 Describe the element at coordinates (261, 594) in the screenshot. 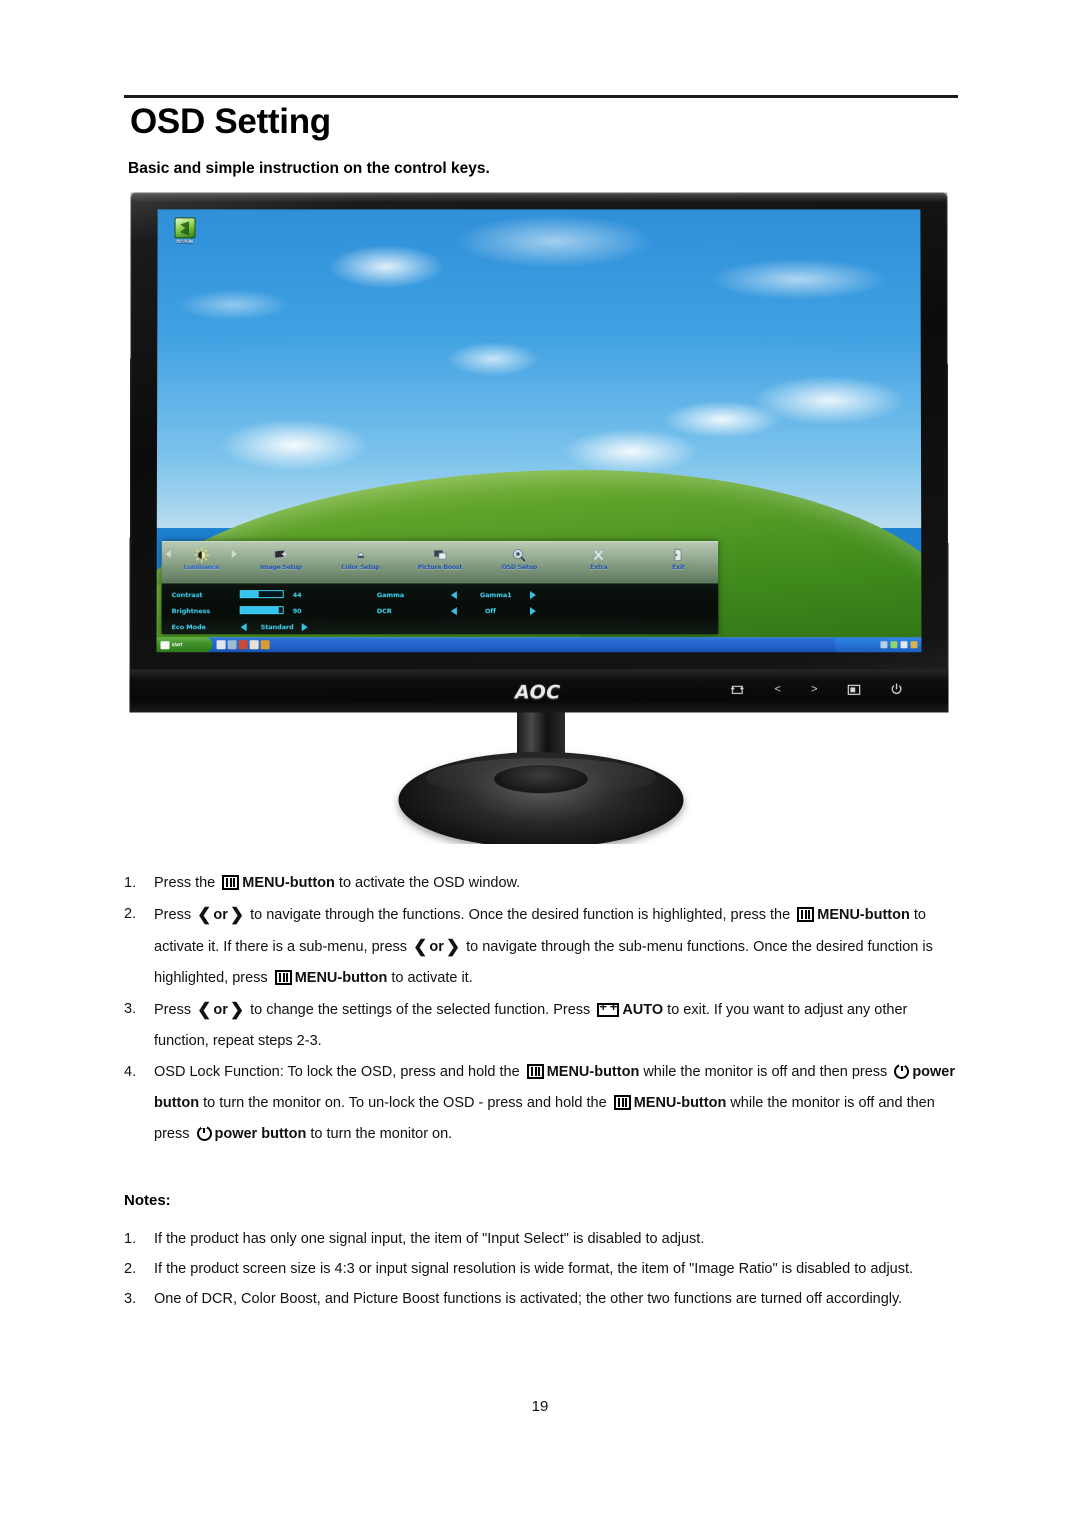

I see `contrast-slider` at that location.